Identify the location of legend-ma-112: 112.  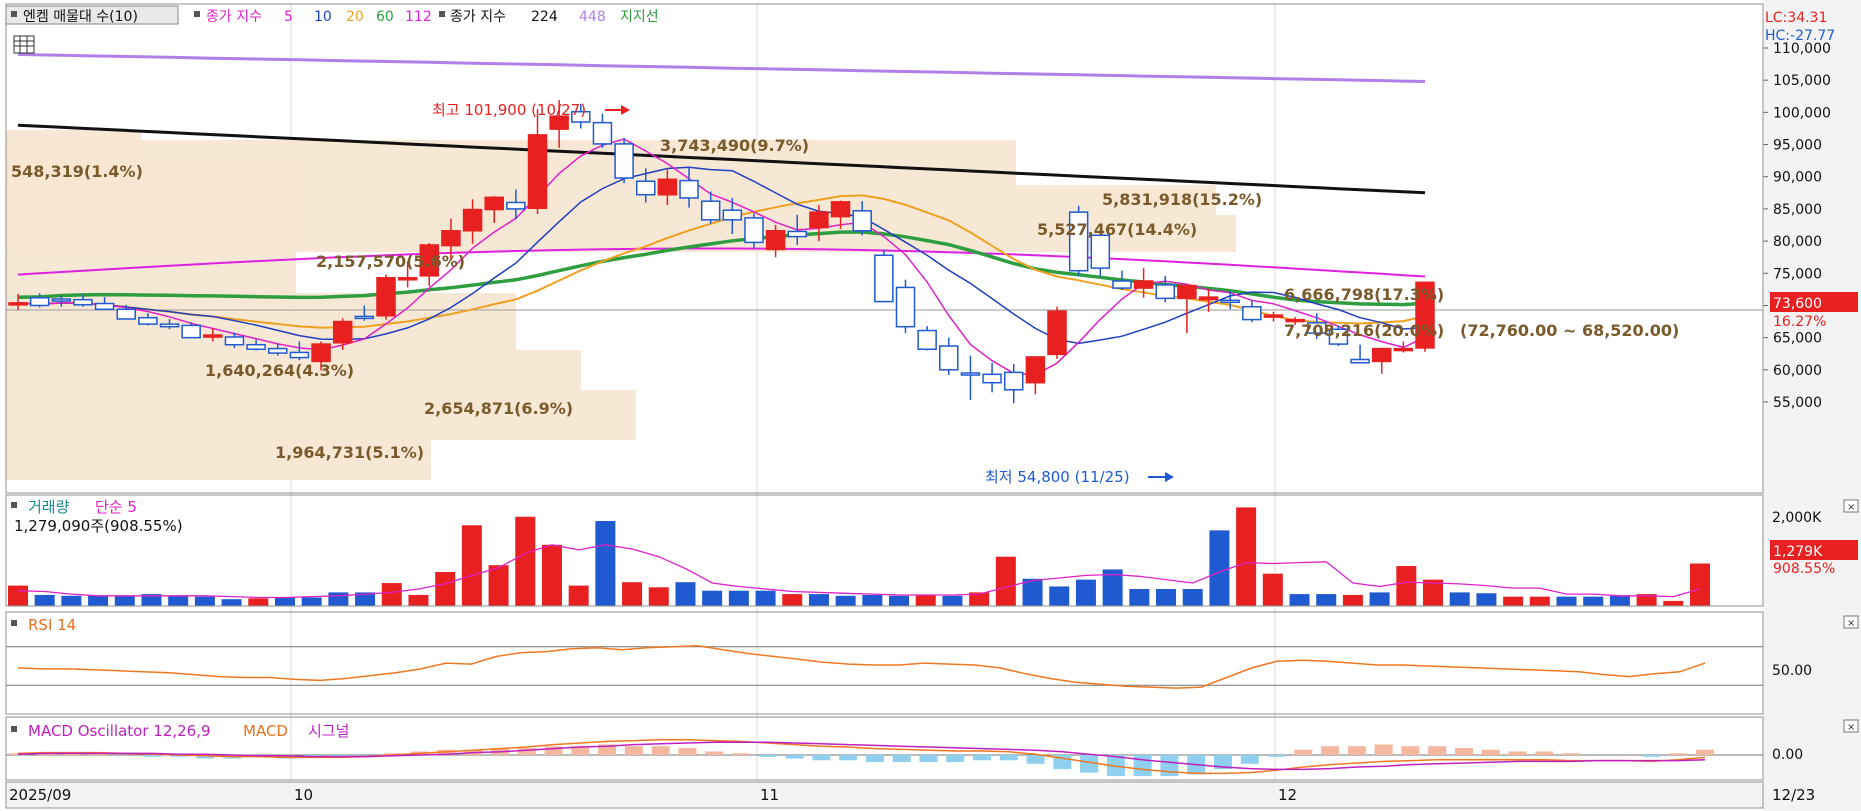
(418, 17).